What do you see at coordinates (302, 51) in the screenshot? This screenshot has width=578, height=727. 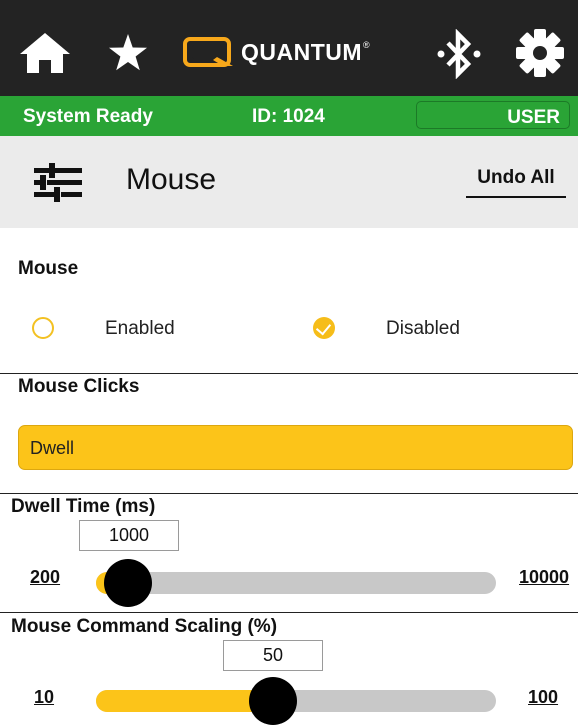 I see `brand-name: QUANTUM` at bounding box center [302, 51].